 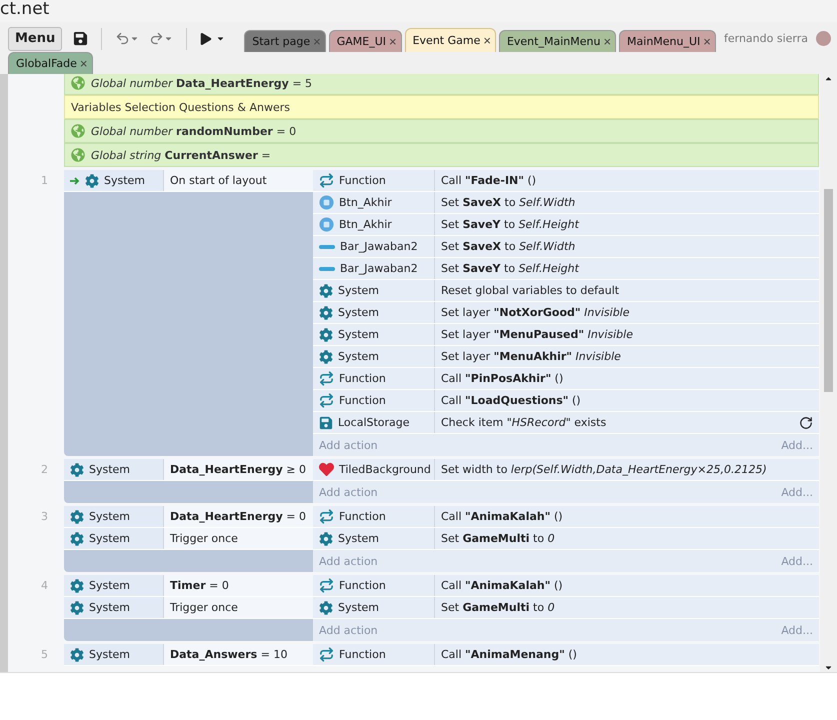 What do you see at coordinates (204, 538) in the screenshot?
I see `condition-text: Trigger once` at bounding box center [204, 538].